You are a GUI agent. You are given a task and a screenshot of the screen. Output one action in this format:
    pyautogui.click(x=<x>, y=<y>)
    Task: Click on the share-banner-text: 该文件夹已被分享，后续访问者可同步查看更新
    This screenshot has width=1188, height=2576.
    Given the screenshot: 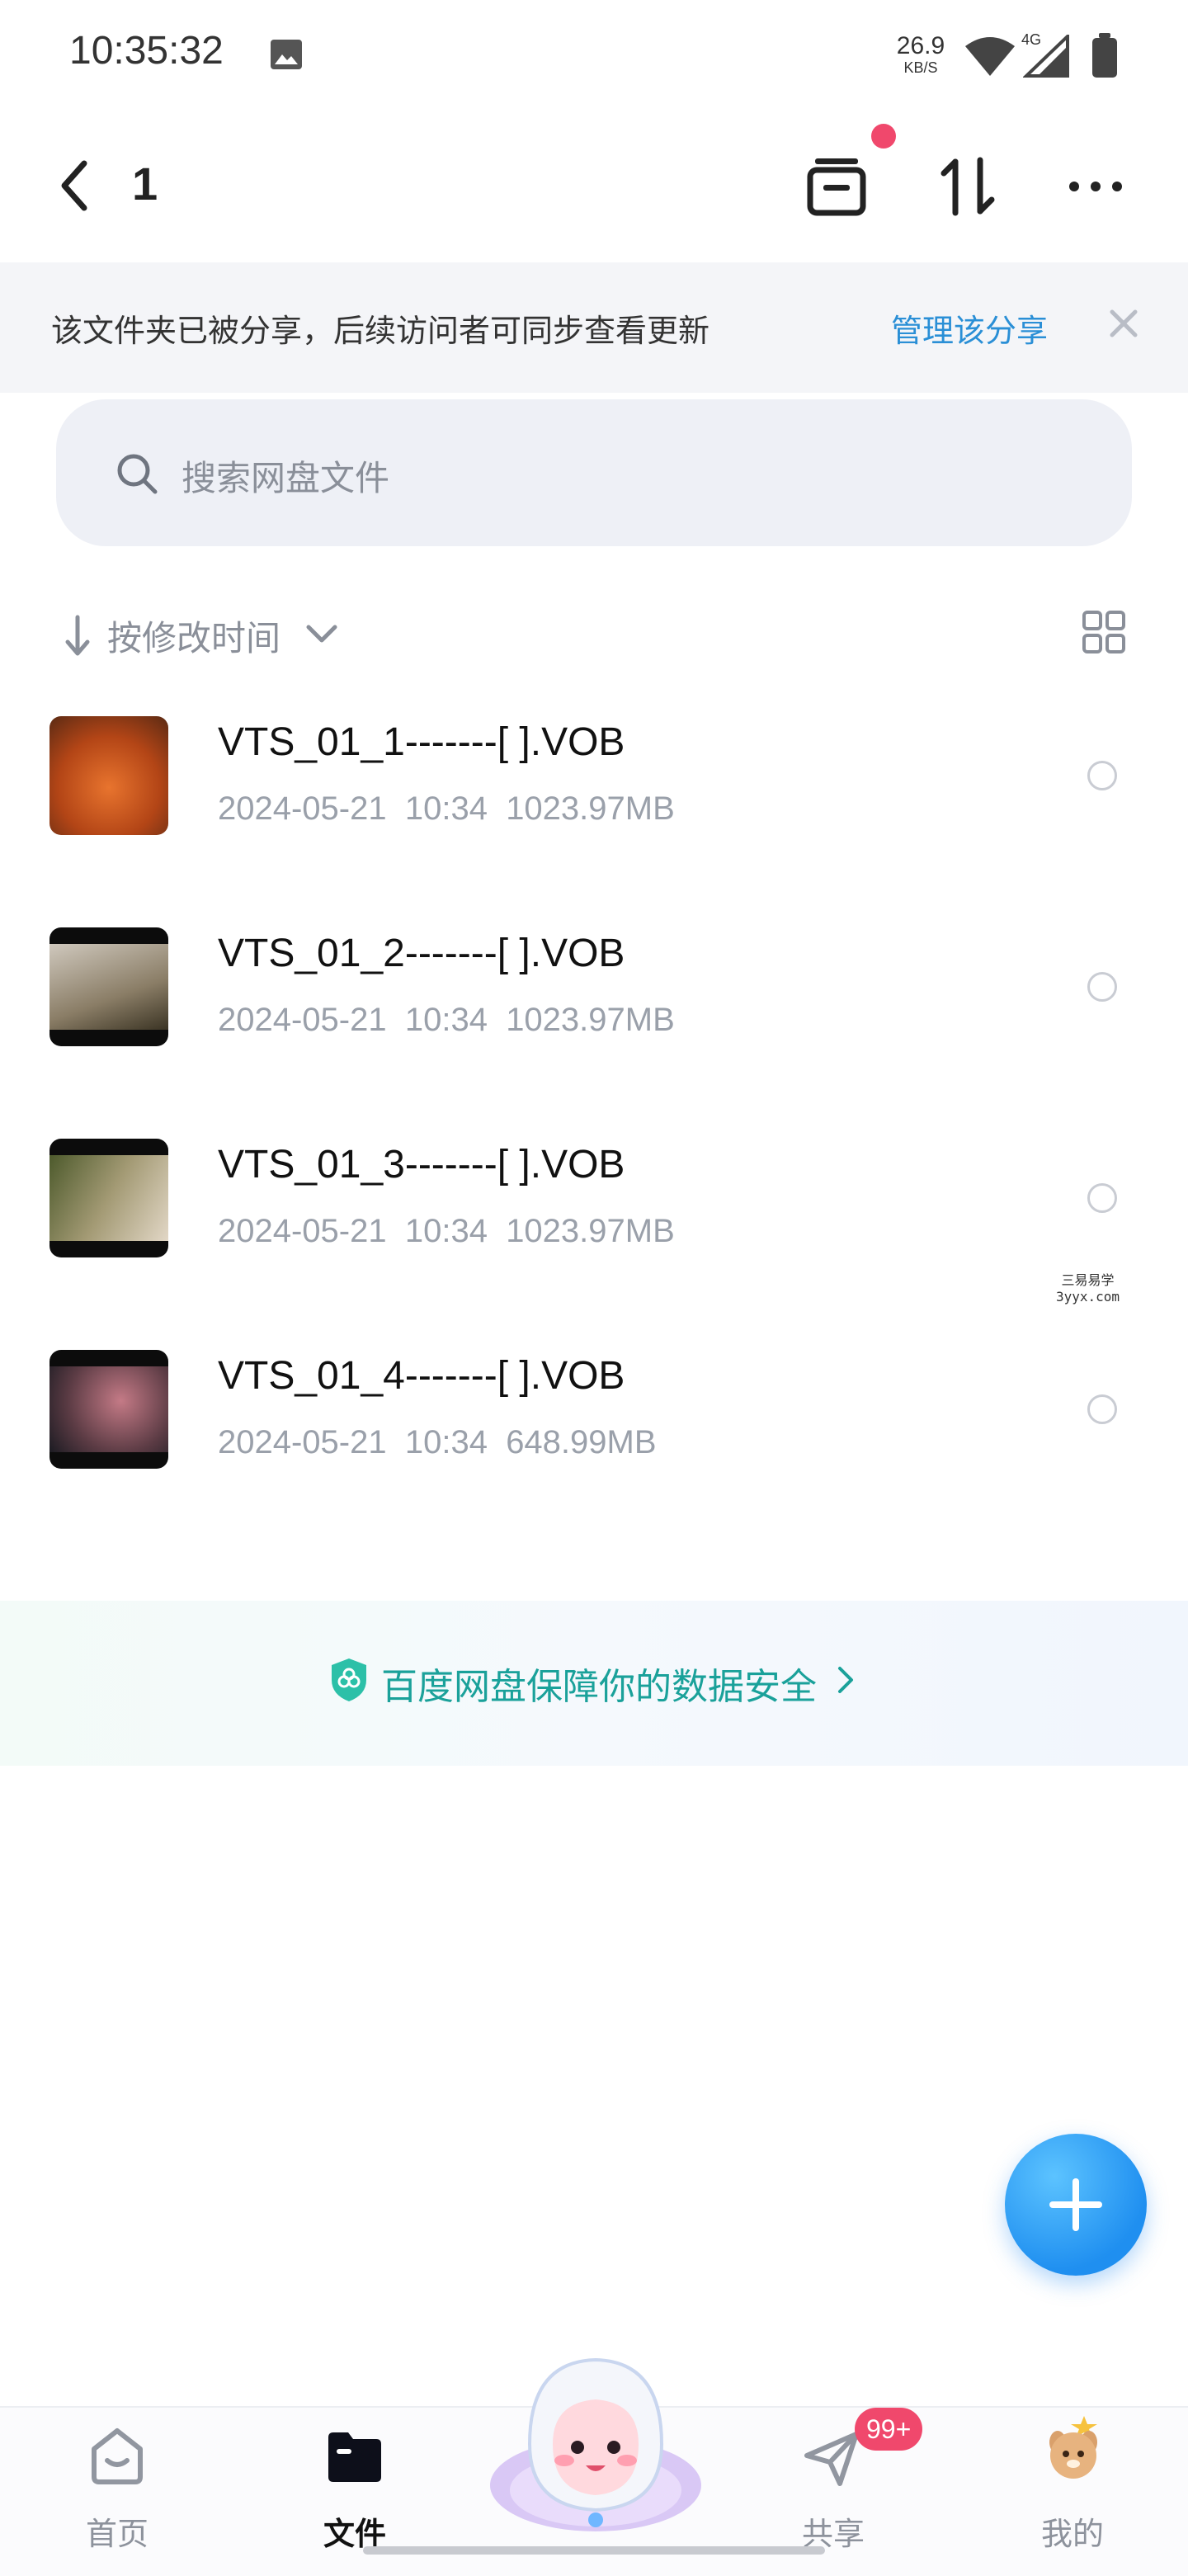 What is the action you would take?
    pyautogui.click(x=380, y=331)
    